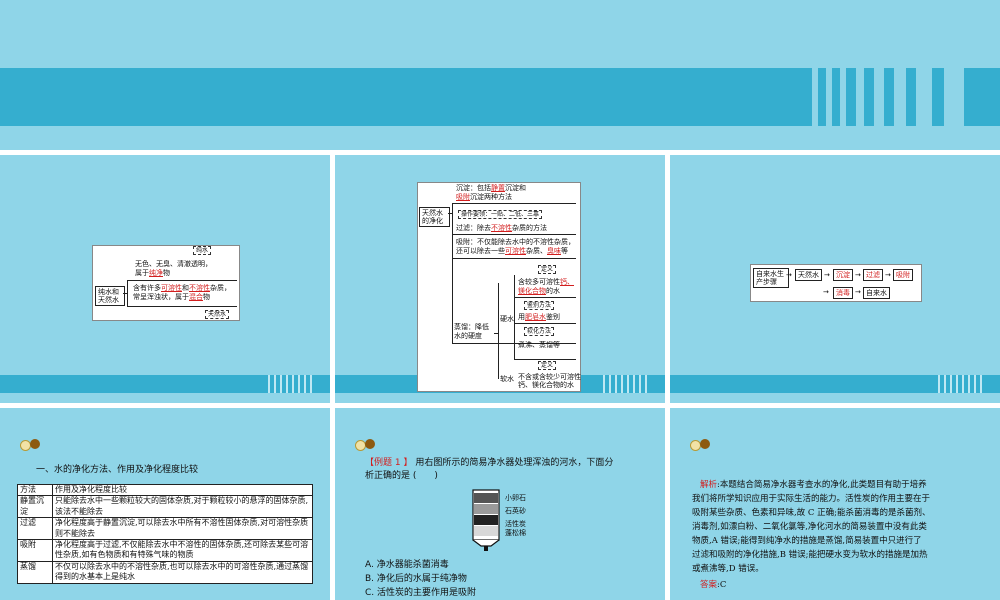 The image size is (1000, 600). Describe the element at coordinates (813, 485) in the screenshot. I see `analysis-line-1: 解析:本题结合简易净水器考查水的净化,此类题目有助于培养` at that location.